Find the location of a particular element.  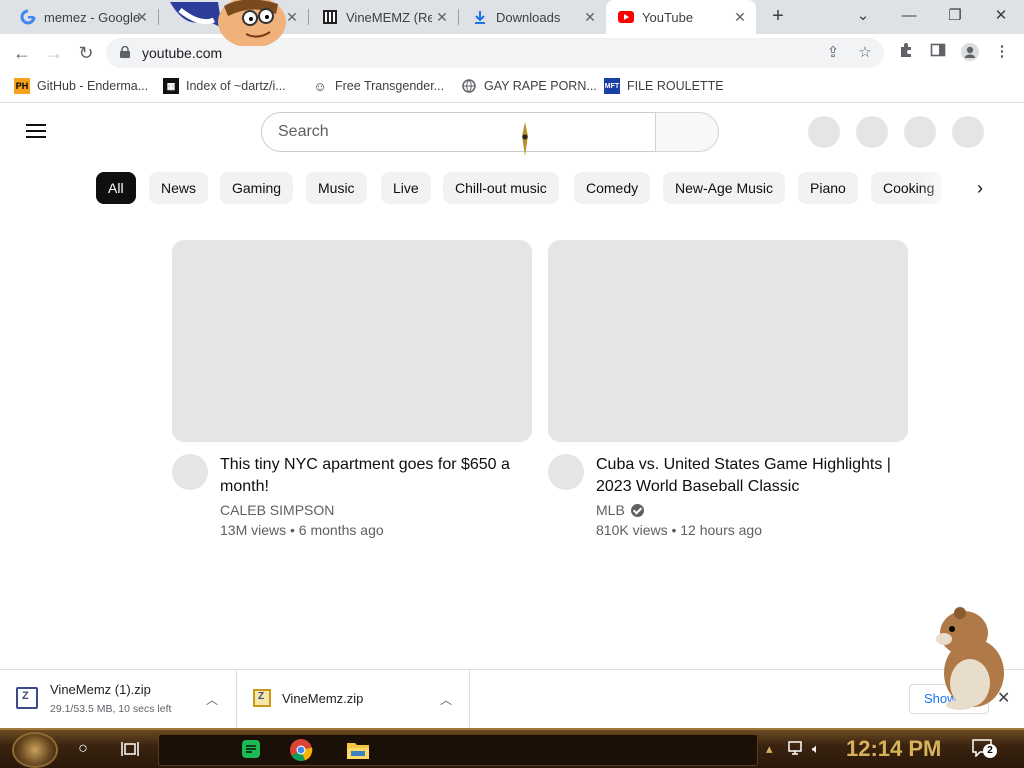

side-panel-icon is located at coordinates (938, 52).